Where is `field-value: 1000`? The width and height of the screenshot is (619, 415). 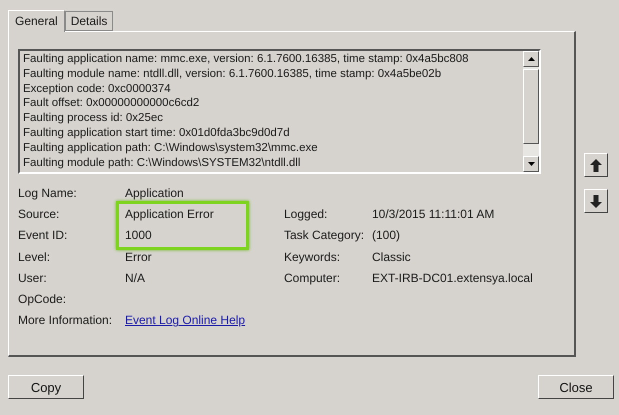 field-value: 1000 is located at coordinates (139, 235).